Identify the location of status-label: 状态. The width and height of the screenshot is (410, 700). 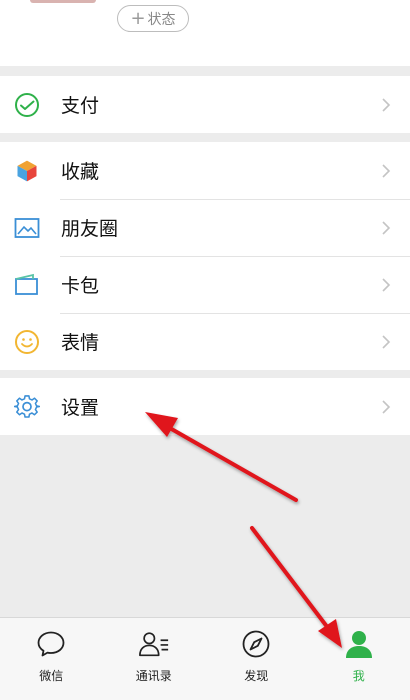
(161, 19).